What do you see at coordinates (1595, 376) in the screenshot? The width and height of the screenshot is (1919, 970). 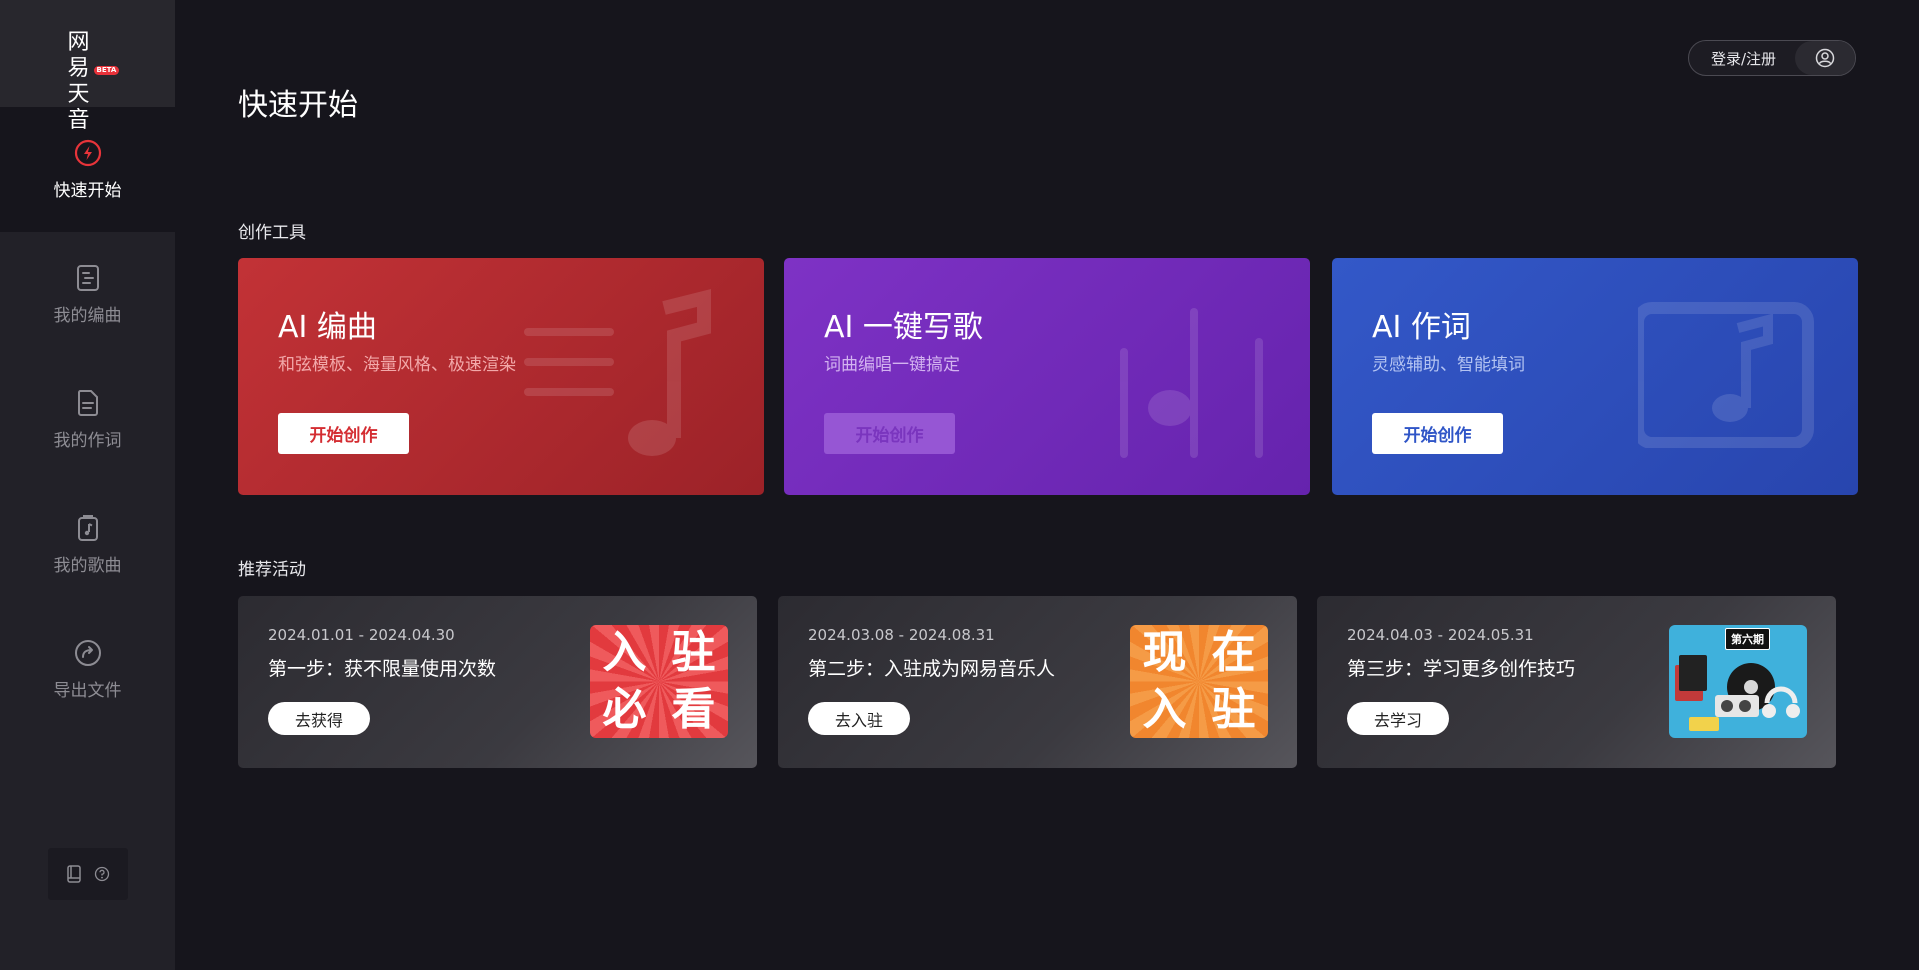 I see `tool-card-ai-lyrics: AI 作词 灵感辅助、智能填词 开始创作` at bounding box center [1595, 376].